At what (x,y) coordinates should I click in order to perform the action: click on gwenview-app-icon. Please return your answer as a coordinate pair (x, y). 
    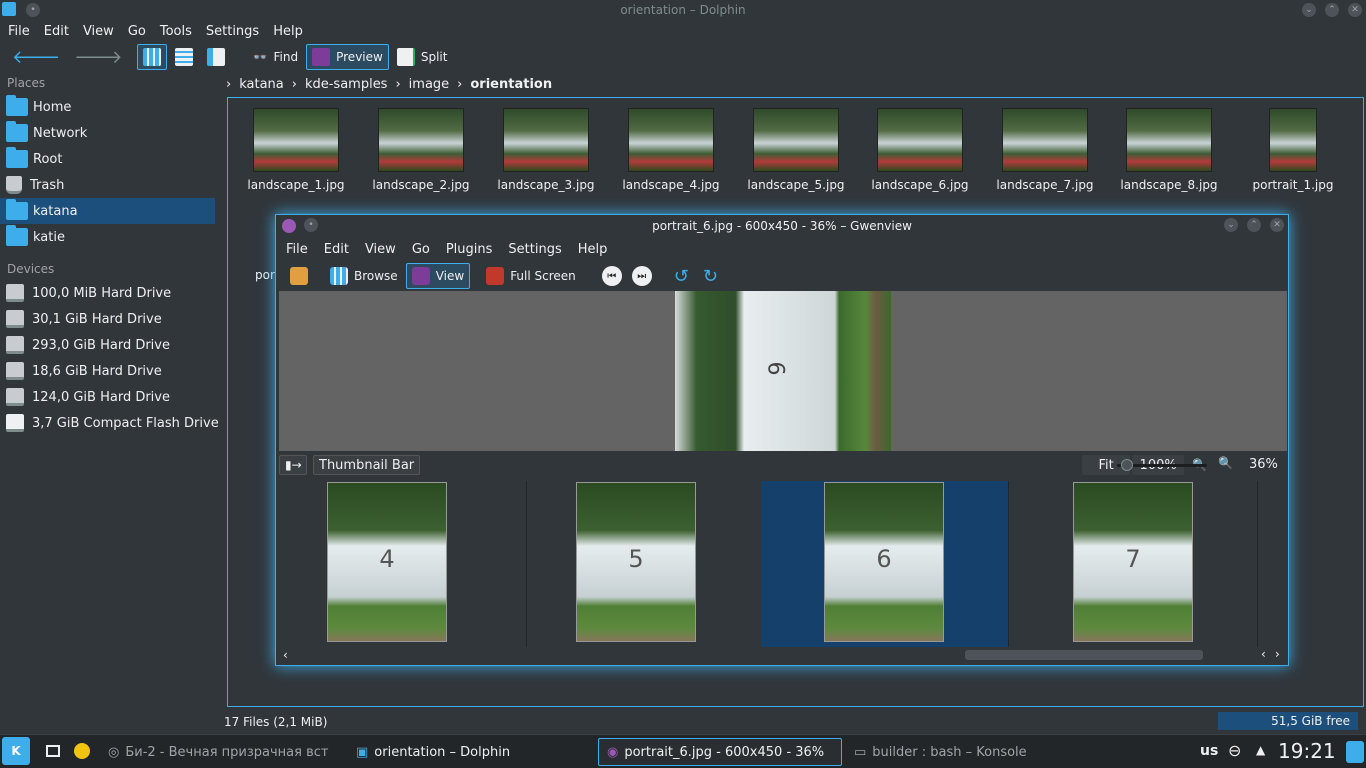
    Looking at the image, I should click on (289, 226).